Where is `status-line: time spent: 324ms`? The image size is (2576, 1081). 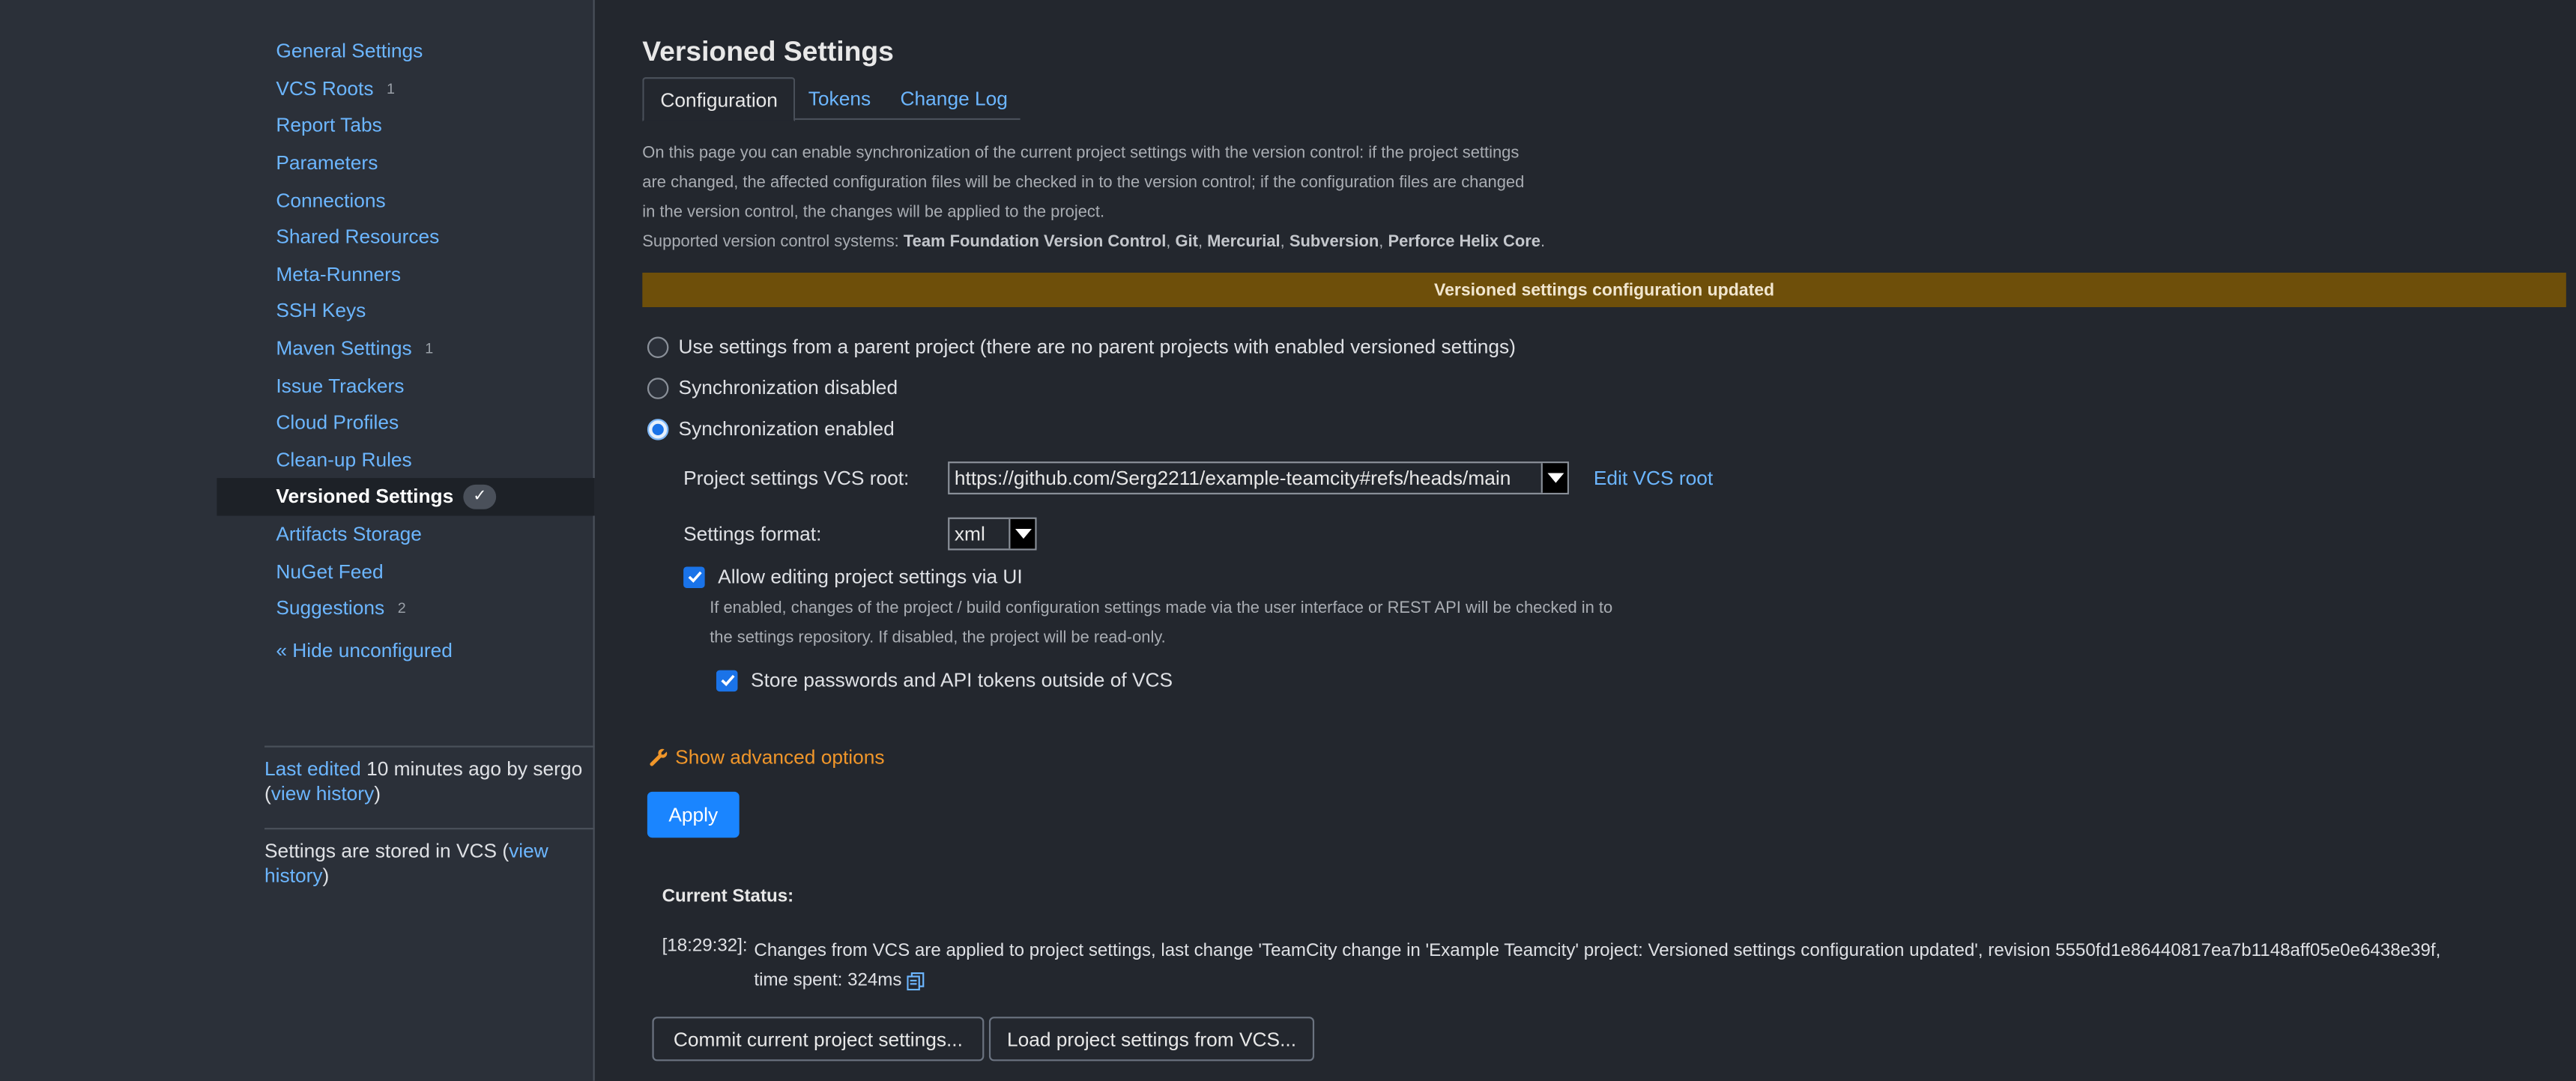
status-line: time spent: 324ms is located at coordinates (828, 980).